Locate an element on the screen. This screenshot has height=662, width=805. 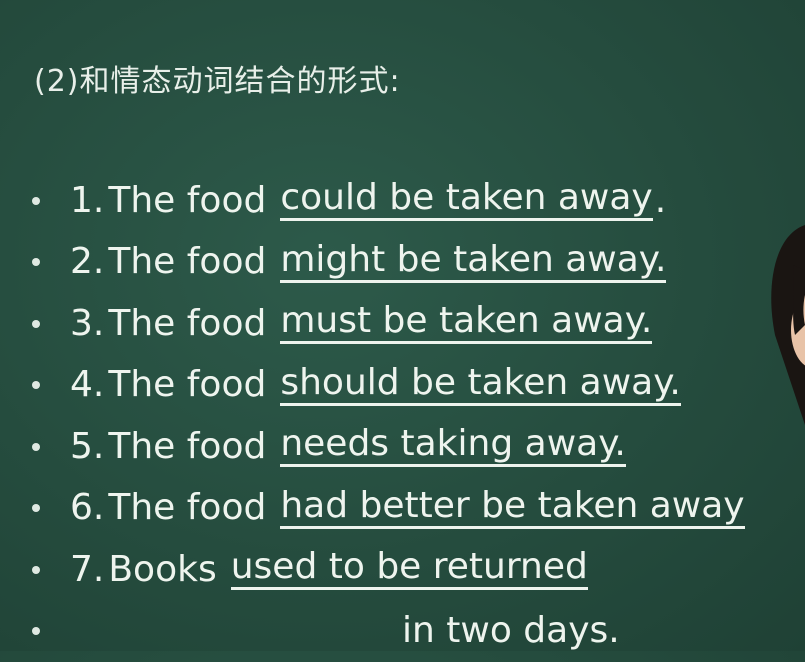
list-item: 3. The food must be taken away. is located at coordinates (418, 324).